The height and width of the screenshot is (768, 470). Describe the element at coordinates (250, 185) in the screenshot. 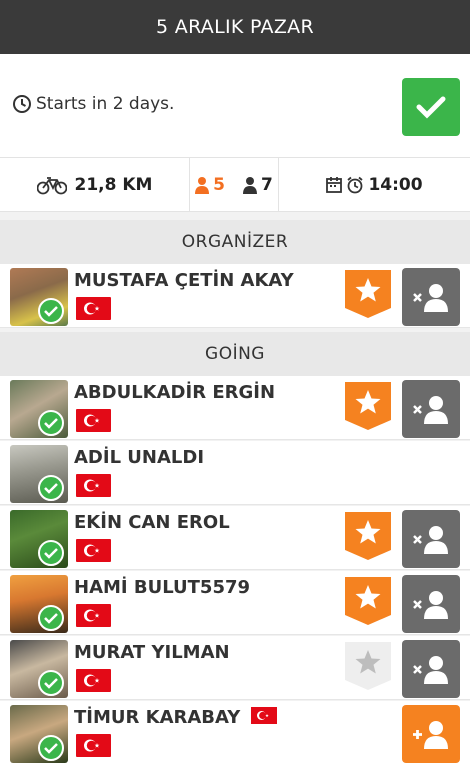

I see `user-total-icon` at that location.